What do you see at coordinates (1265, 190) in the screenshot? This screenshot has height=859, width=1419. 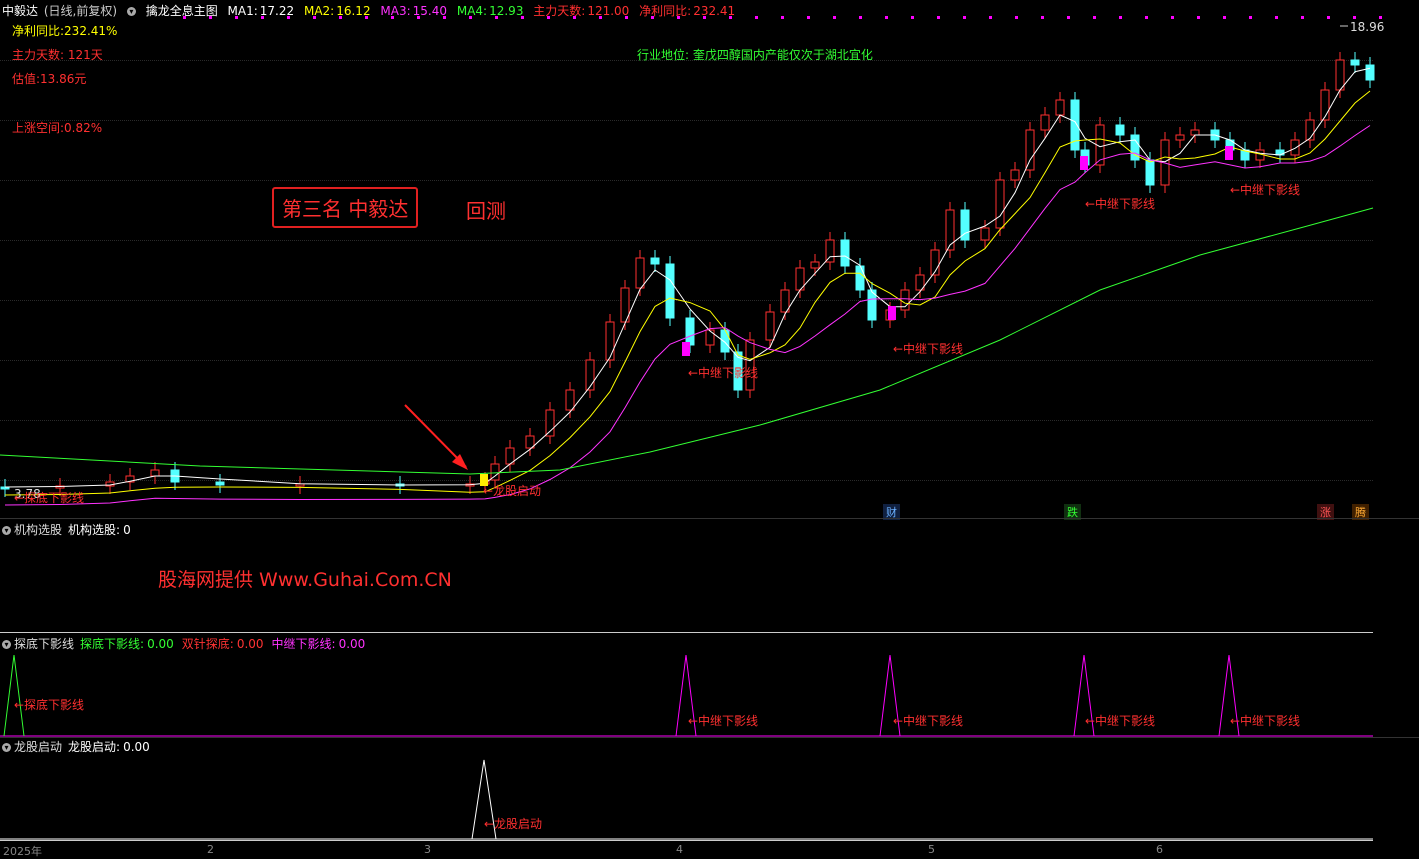 I see `relay-annotation-4: ←中继下影线` at bounding box center [1265, 190].